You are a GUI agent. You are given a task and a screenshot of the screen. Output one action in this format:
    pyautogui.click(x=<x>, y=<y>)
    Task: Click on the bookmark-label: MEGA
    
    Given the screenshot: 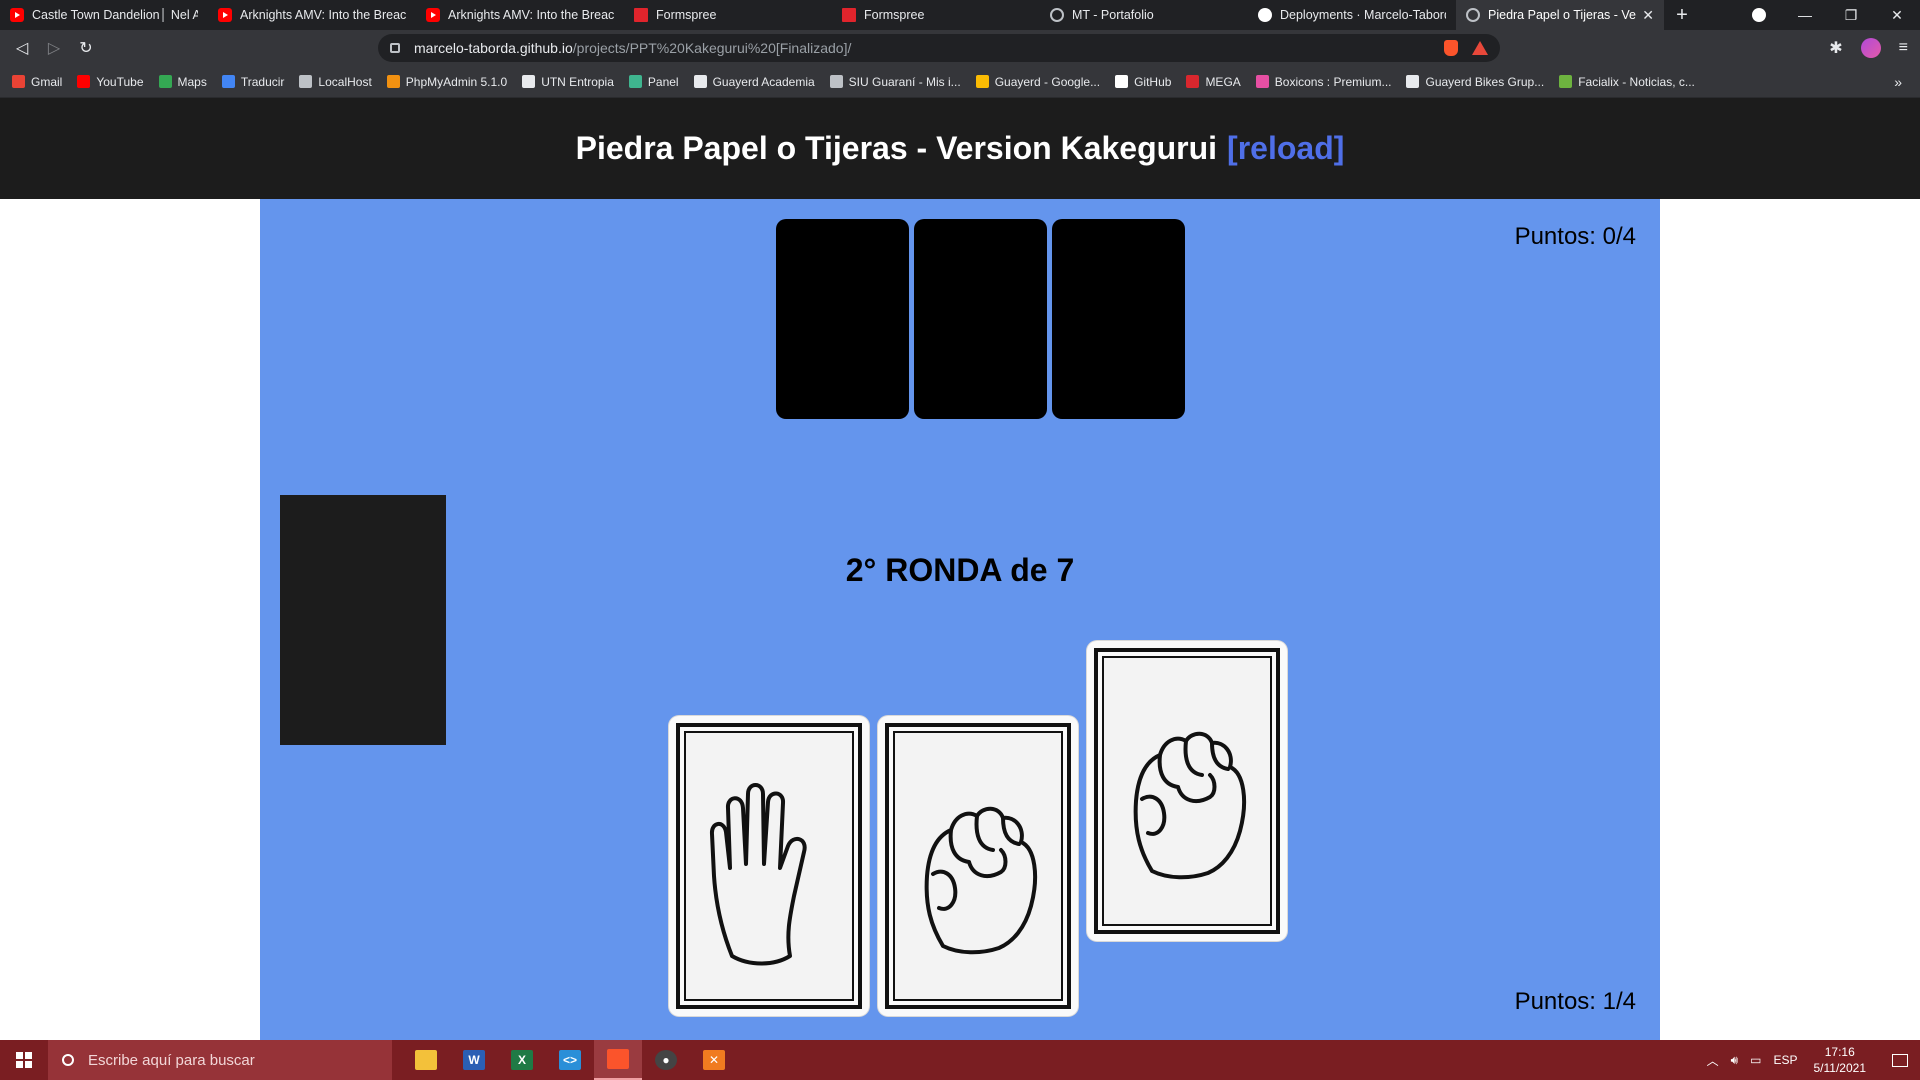 What is the action you would take?
    pyautogui.click(x=1223, y=81)
    